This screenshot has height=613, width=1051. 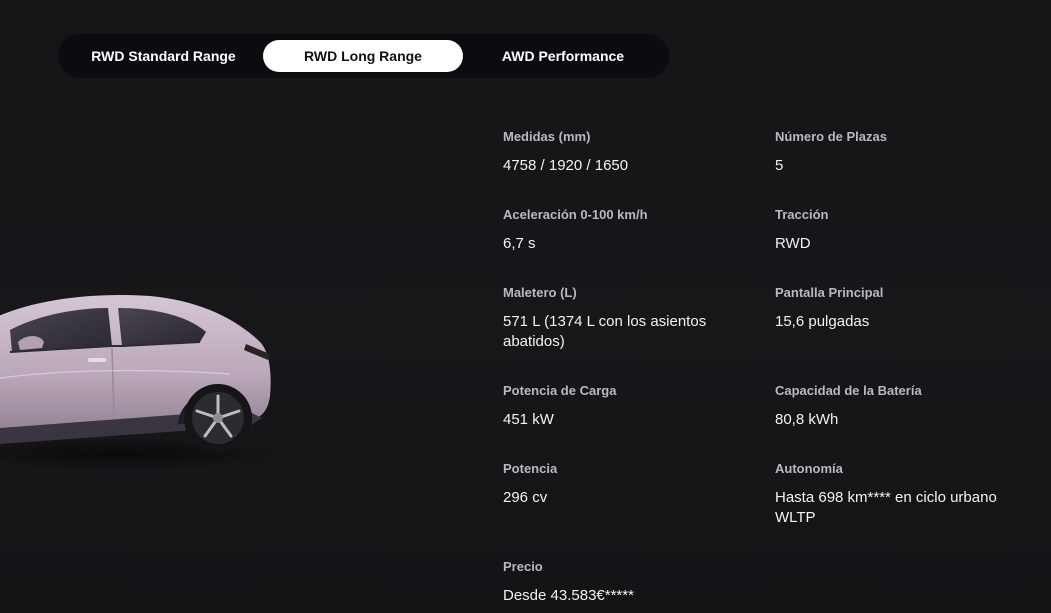 What do you see at coordinates (633, 582) in the screenshot?
I see `spec-precio: Precio Desde 43.583€*****` at bounding box center [633, 582].